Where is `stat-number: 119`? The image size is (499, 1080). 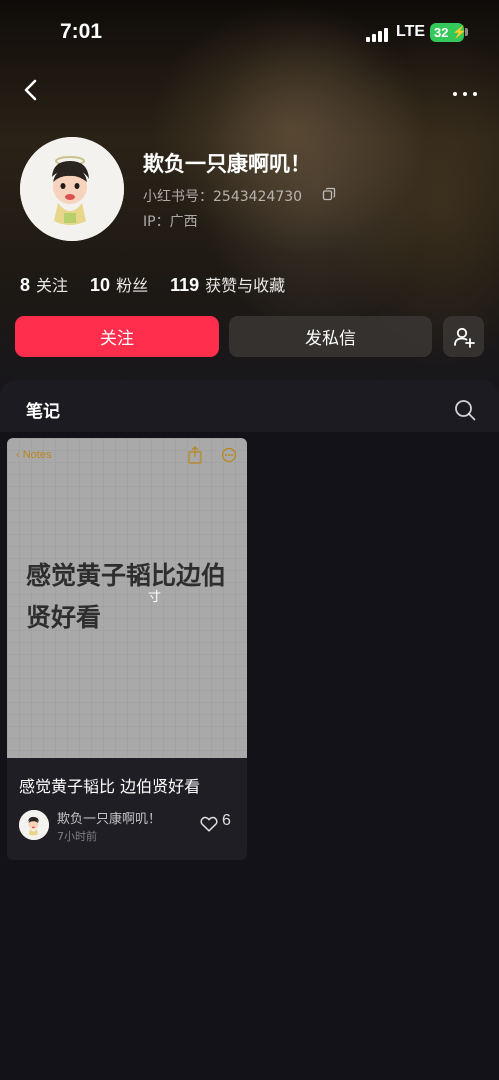 stat-number: 119 is located at coordinates (185, 285).